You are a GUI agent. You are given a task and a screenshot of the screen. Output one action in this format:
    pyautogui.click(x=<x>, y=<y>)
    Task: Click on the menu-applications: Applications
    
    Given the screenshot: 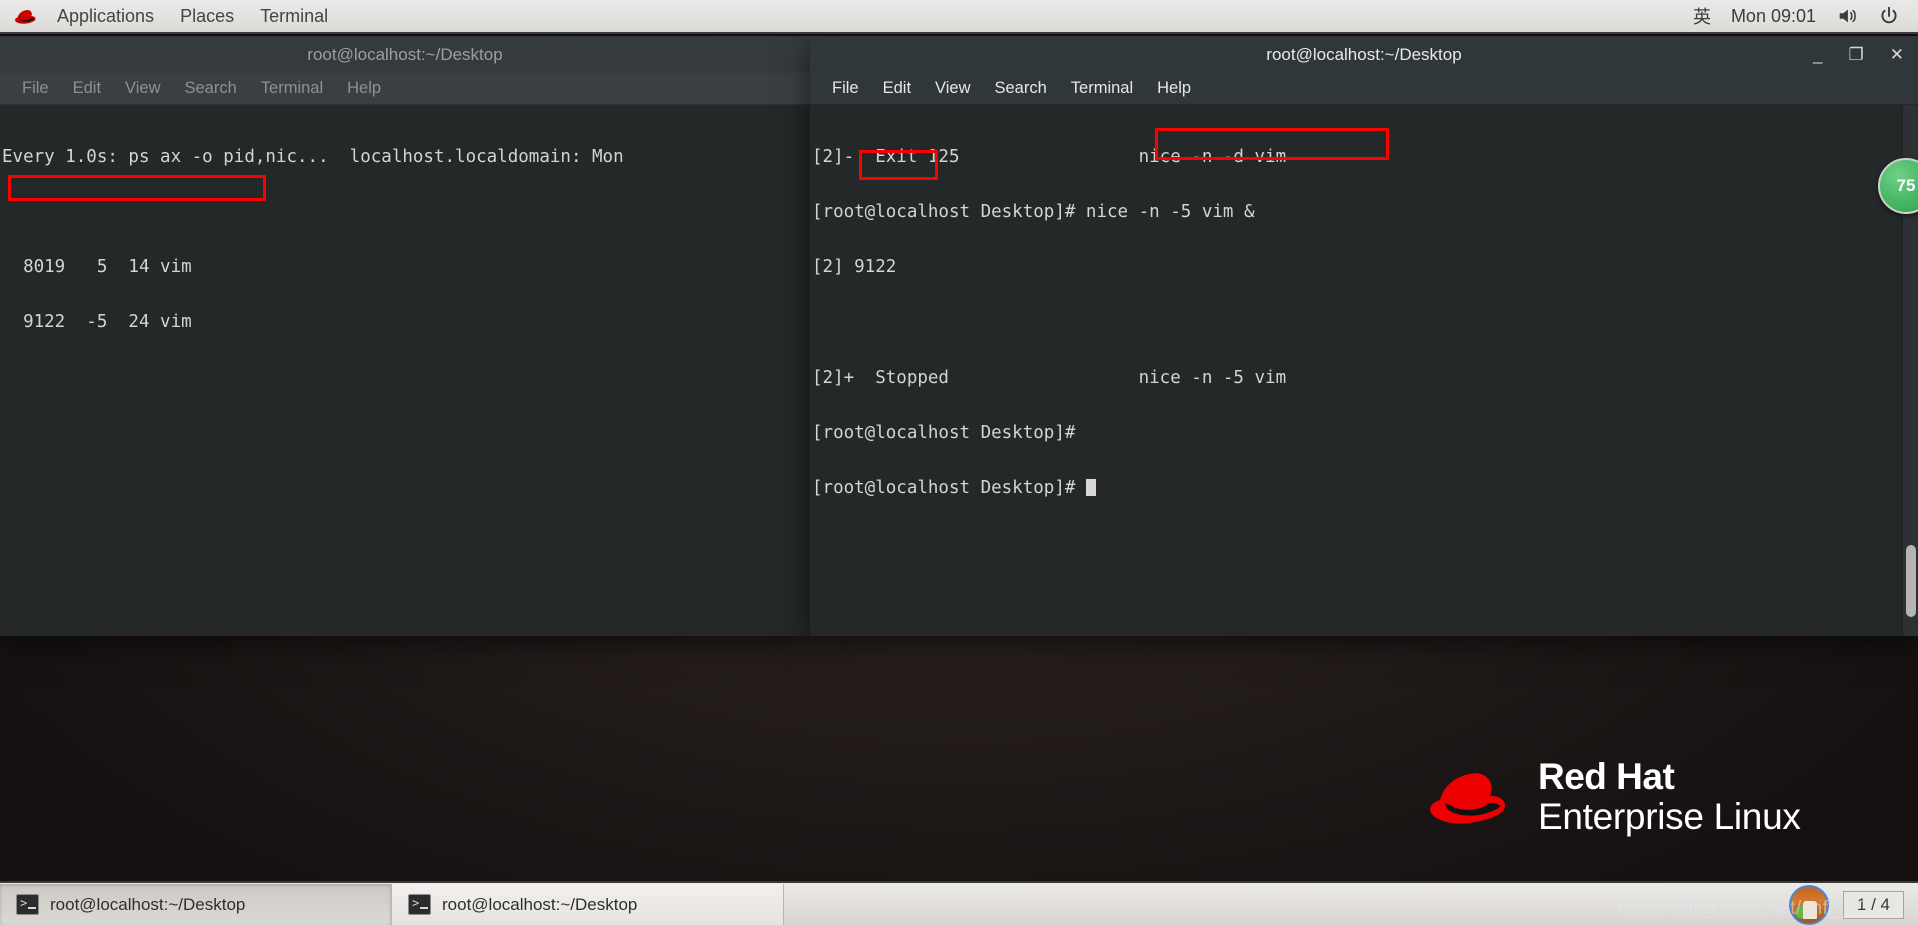 What is the action you would take?
    pyautogui.click(x=105, y=16)
    